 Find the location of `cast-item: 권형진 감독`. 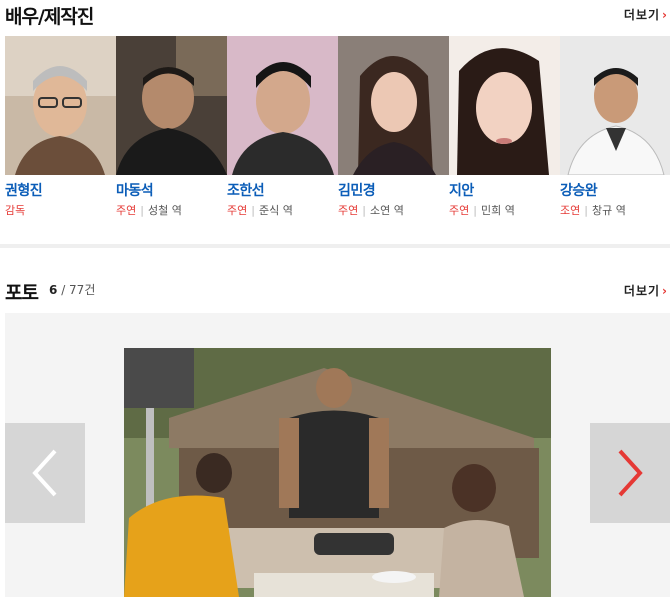

cast-item: 권형진 감독 is located at coordinates (60, 127).